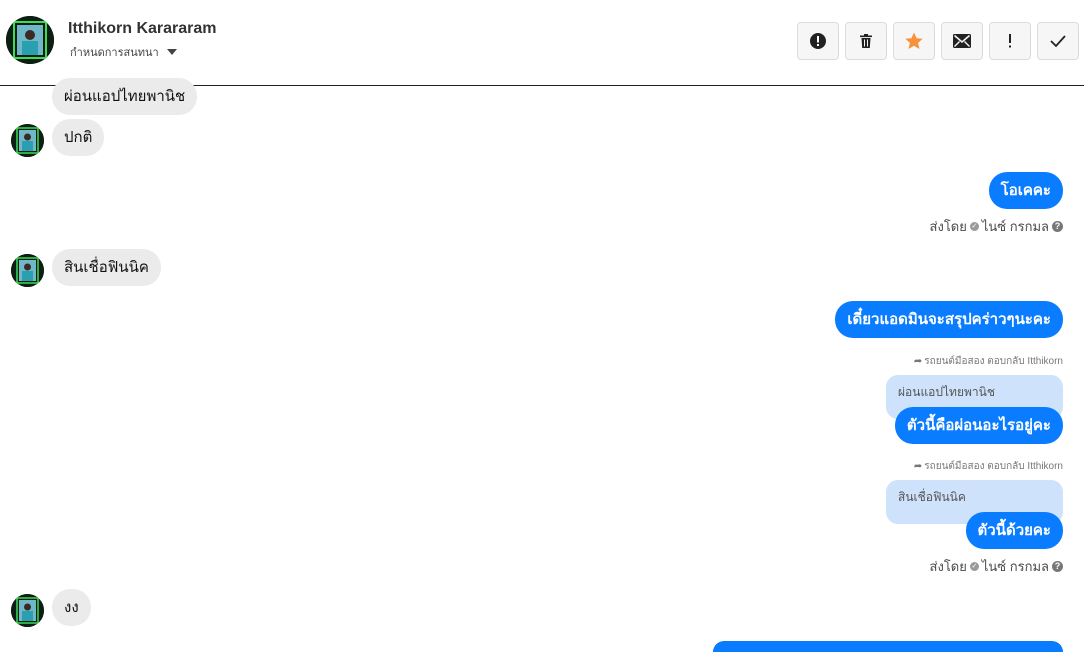 The height and width of the screenshot is (652, 1084). I want to click on star-button, so click(914, 41).